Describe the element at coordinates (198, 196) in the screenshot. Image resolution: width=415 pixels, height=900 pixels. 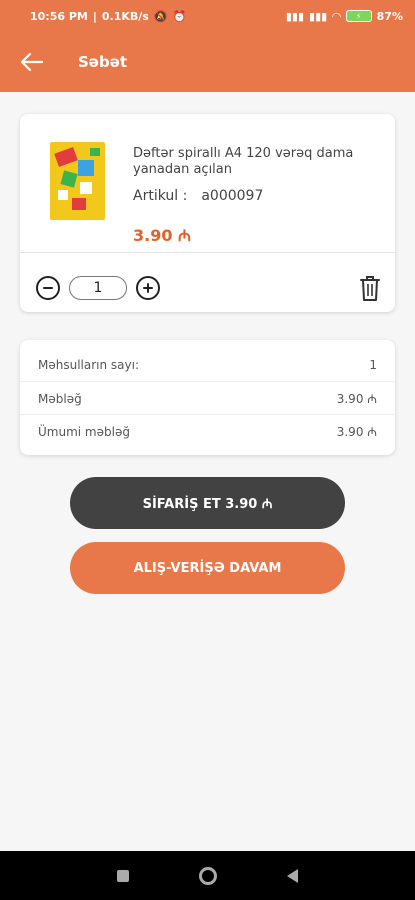
I see `article-row: Artikul : a000097` at that location.